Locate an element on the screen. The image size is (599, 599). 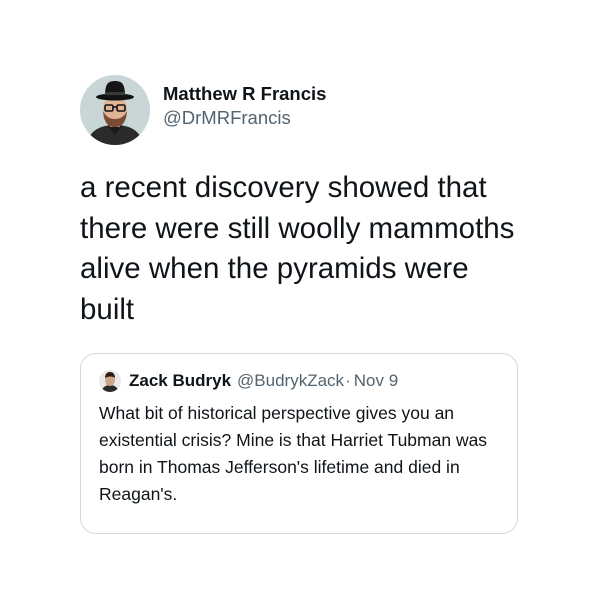
author-name: Matthew R Francis is located at coordinates (244, 94).